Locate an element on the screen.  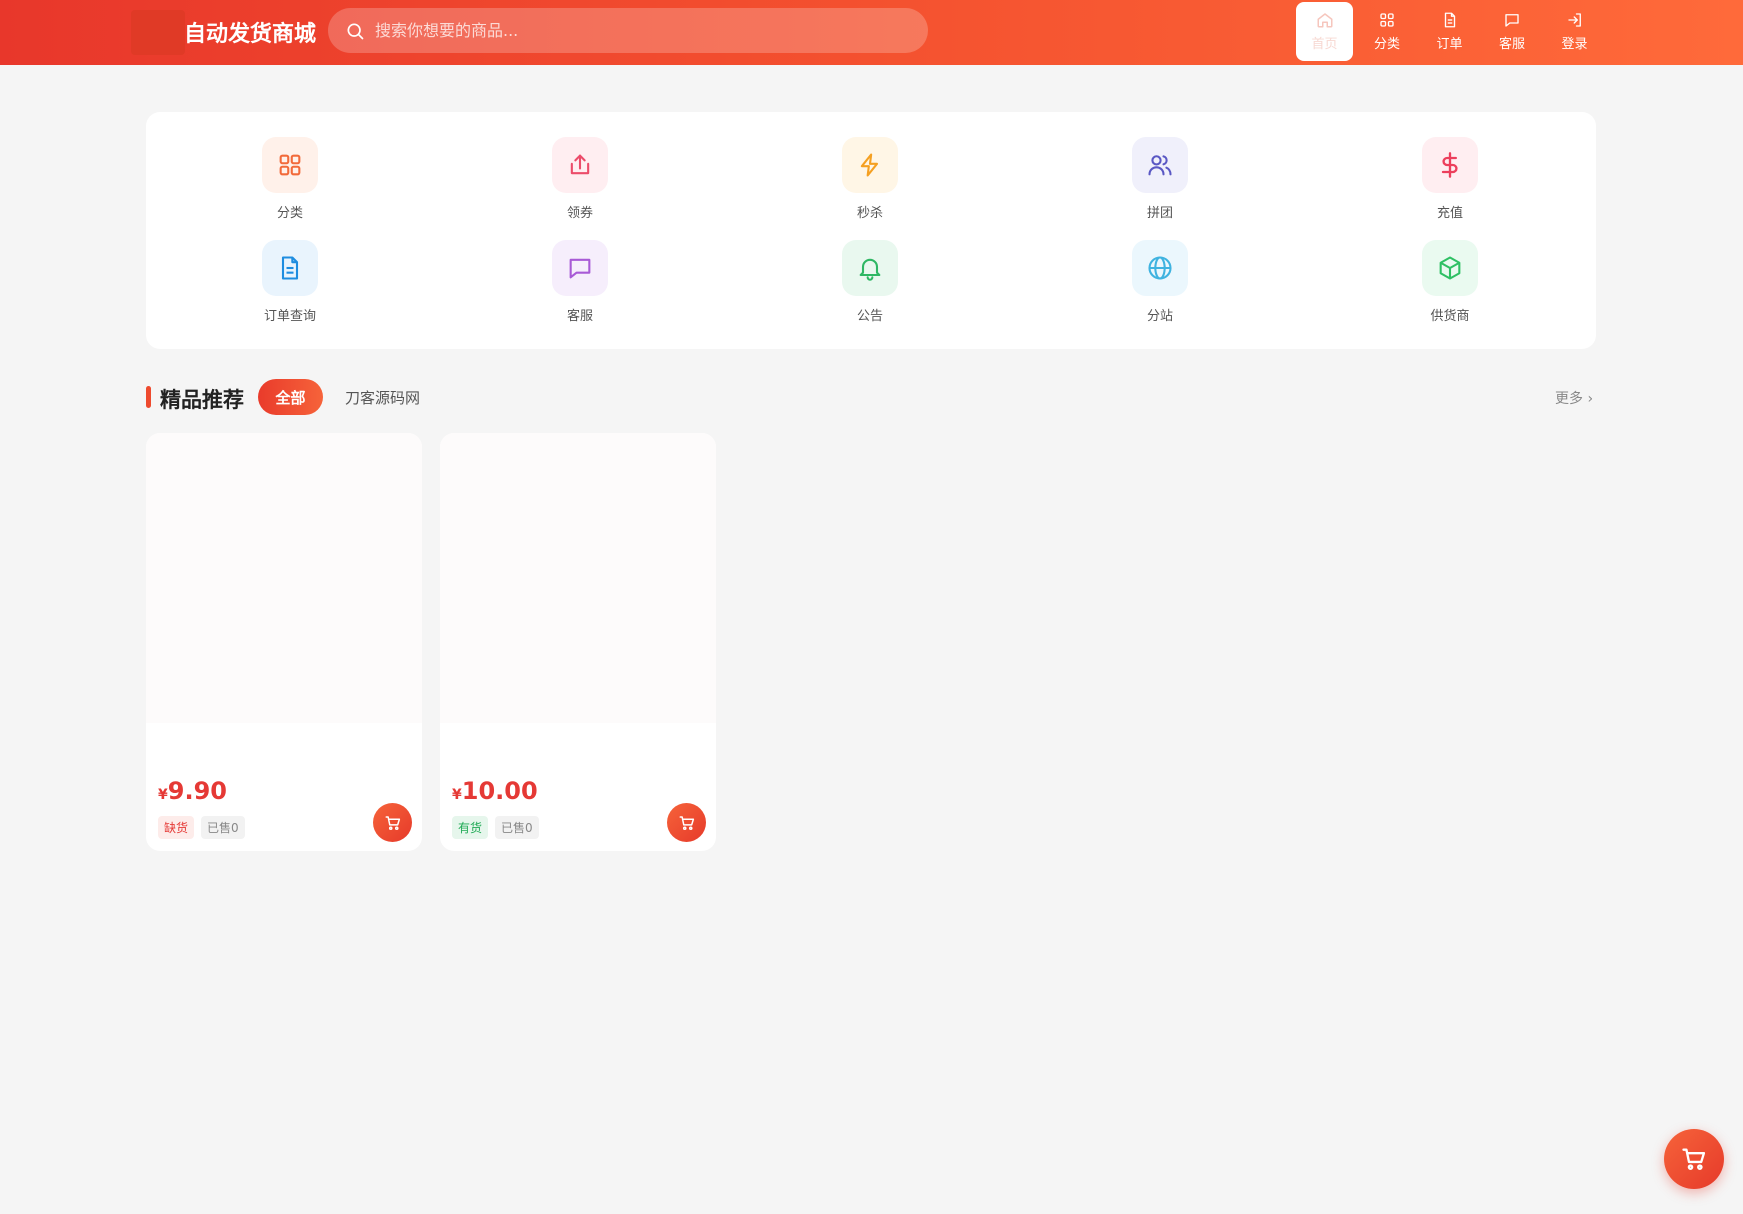
search-bar is located at coordinates (628, 30).